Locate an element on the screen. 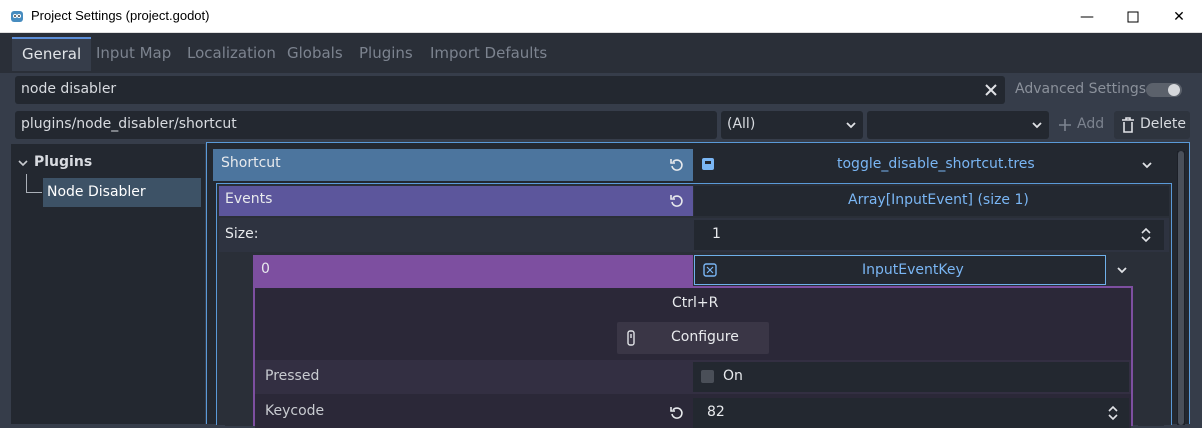  add-property-button: Add is located at coordinates (1083, 125).